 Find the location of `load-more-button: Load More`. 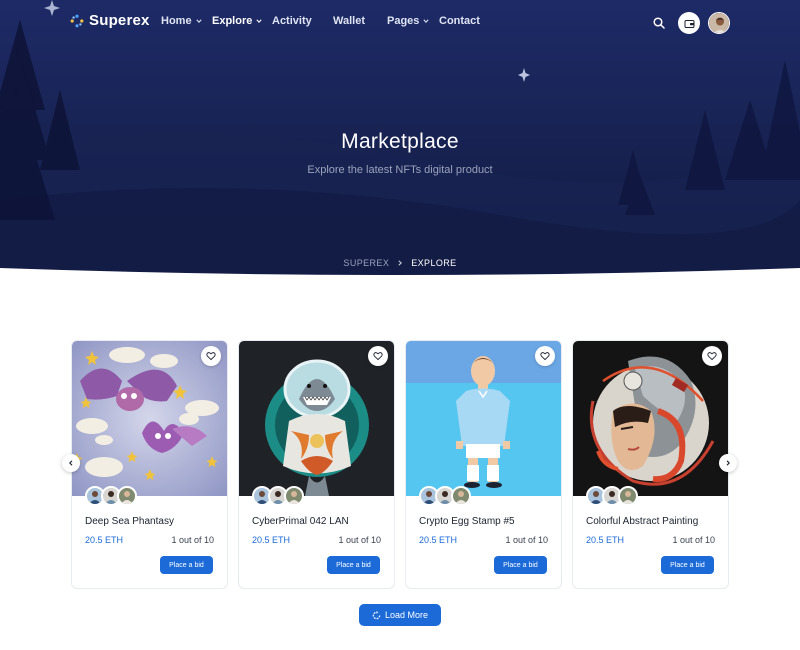

load-more-button: Load More is located at coordinates (400, 615).